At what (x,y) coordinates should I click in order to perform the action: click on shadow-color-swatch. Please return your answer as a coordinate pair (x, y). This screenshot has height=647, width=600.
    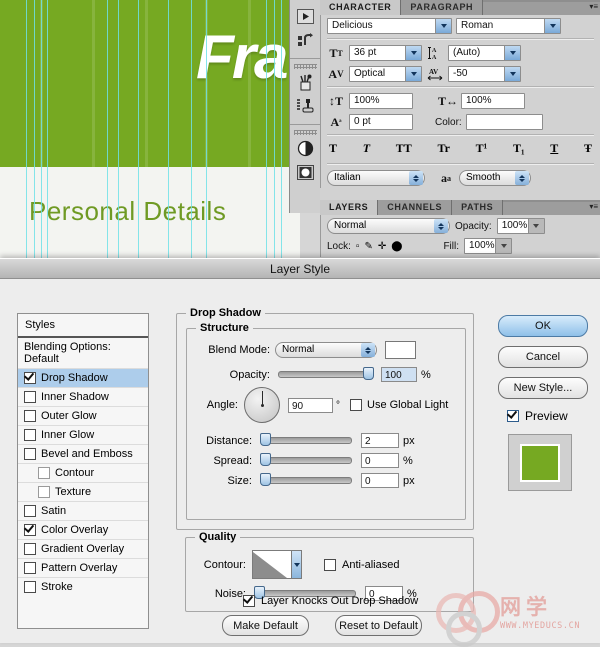
    Looking at the image, I should click on (400, 350).